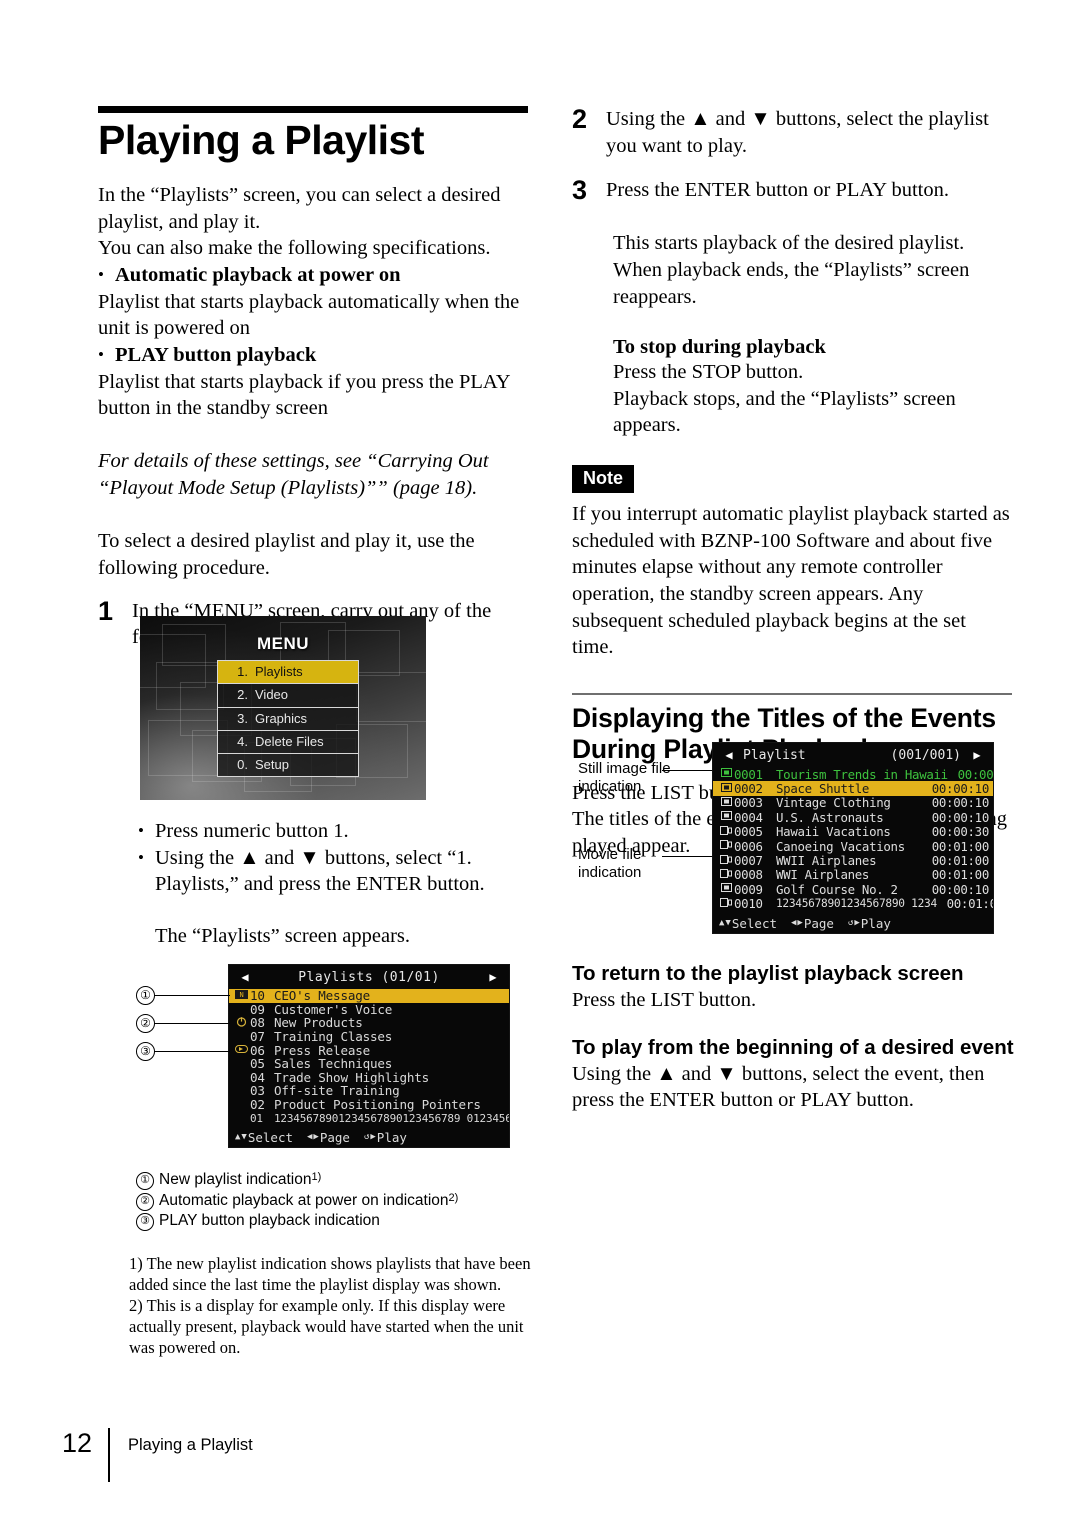 This screenshot has height=1528, width=1080. Describe the element at coordinates (580, 119) in the screenshot. I see `step-number: 2` at that location.